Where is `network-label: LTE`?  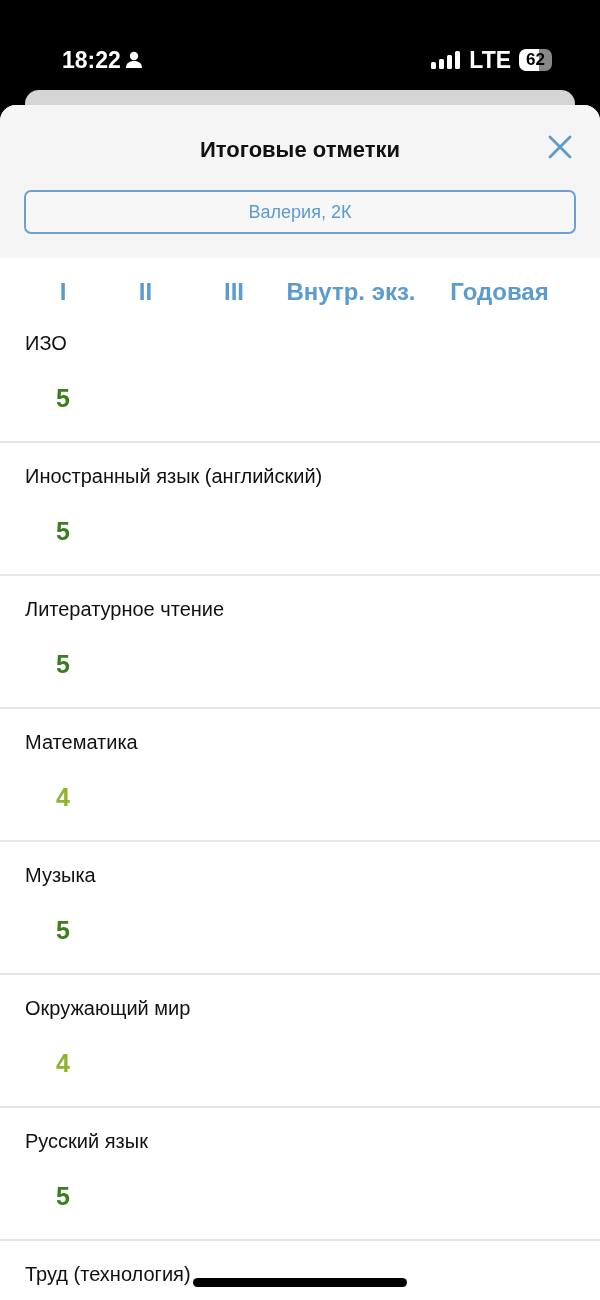 network-label: LTE is located at coordinates (490, 60).